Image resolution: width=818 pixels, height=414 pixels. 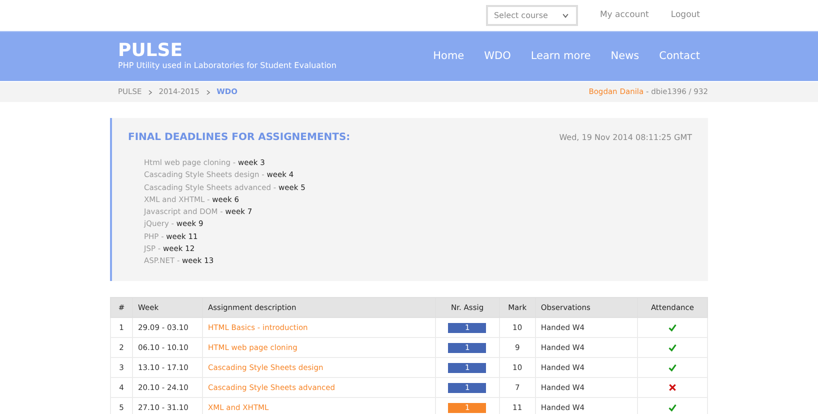 What do you see at coordinates (227, 66) in the screenshot?
I see `site-tagline: PHP Utility used in Laboratories for Student Evaluation` at bounding box center [227, 66].